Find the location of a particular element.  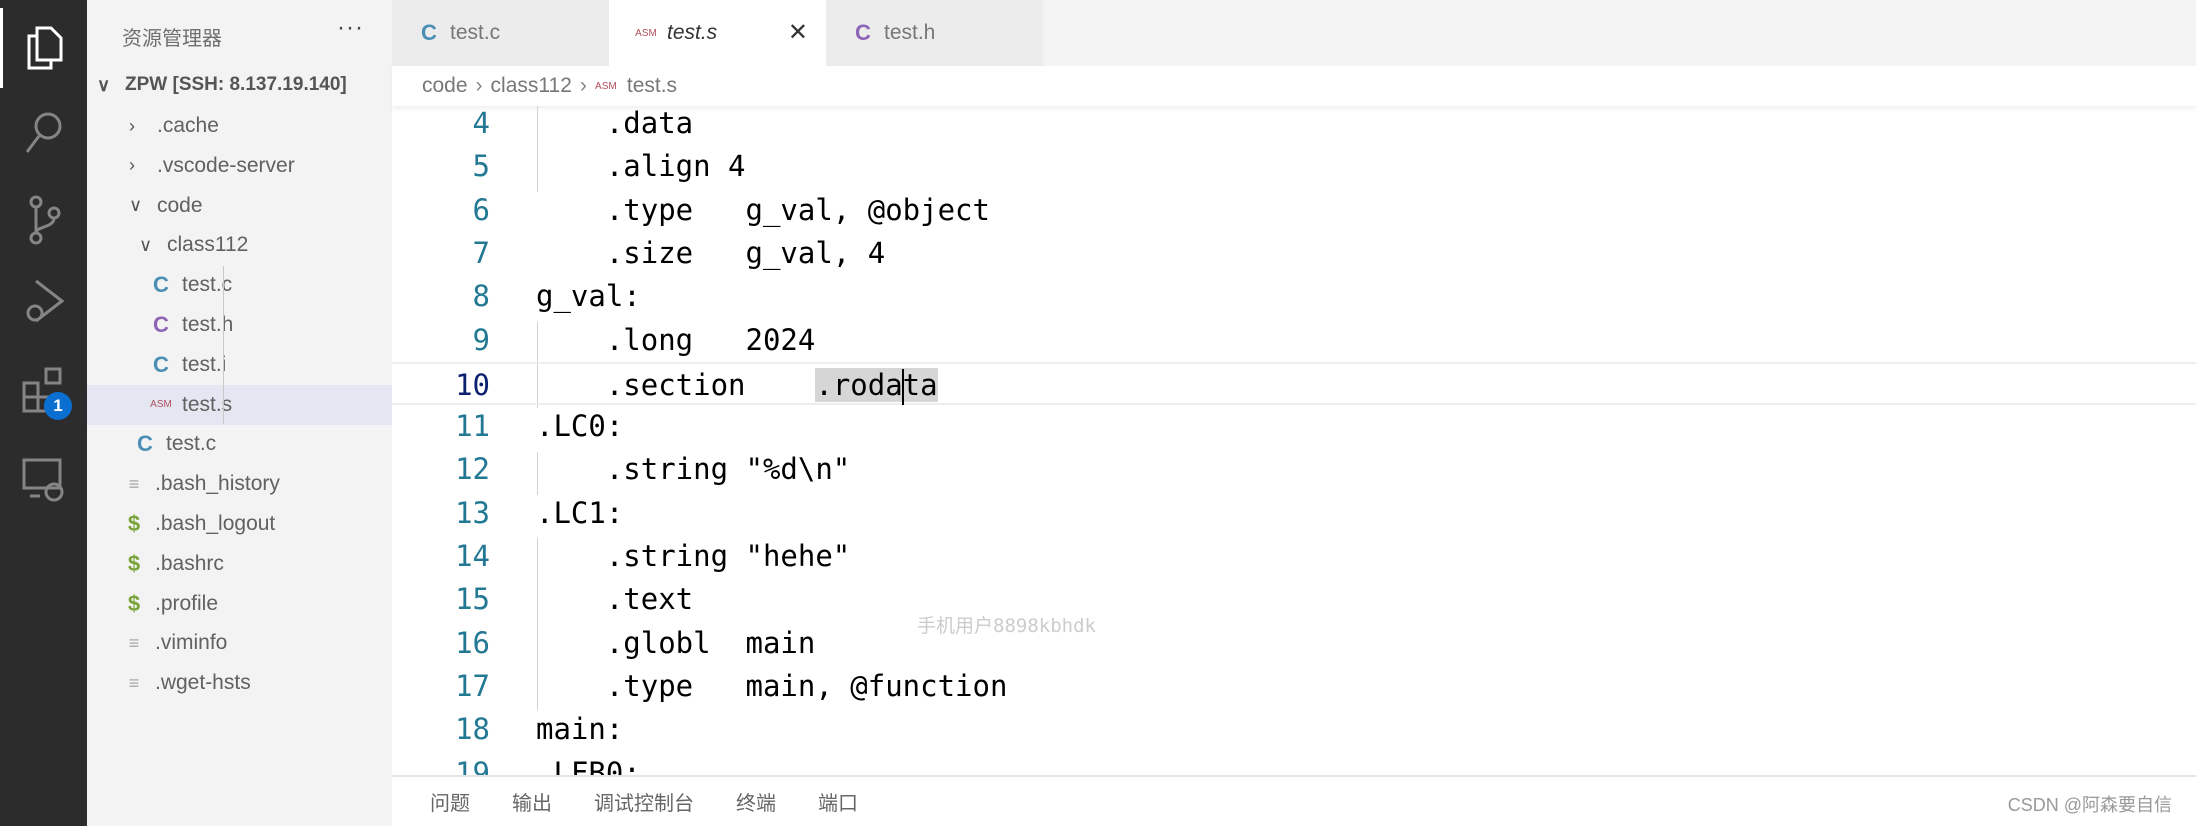

code-text: .type main, @function is located at coordinates (772, 685).